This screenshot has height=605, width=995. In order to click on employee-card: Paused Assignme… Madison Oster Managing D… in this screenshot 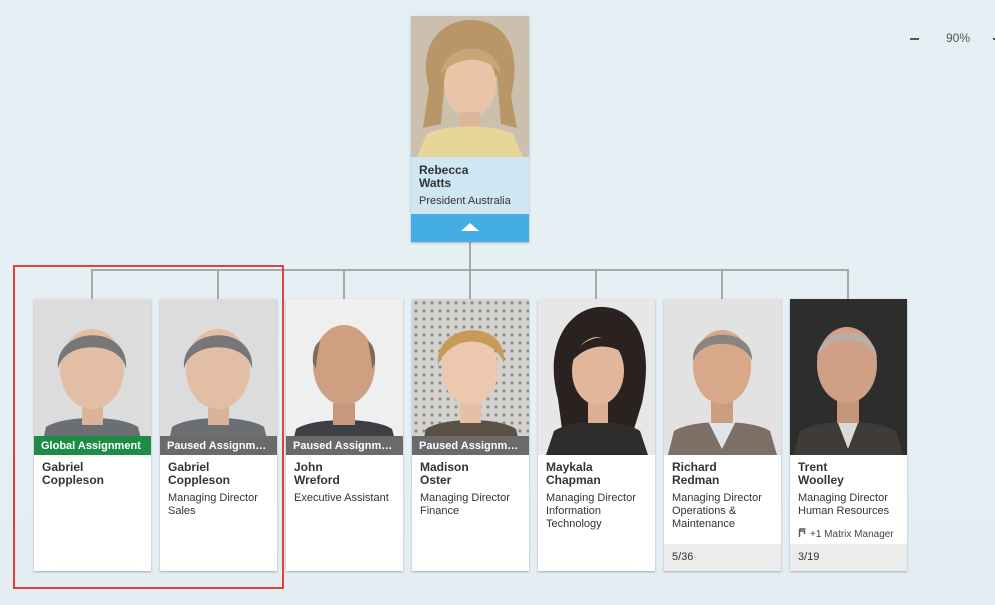, I will do `click(470, 435)`.